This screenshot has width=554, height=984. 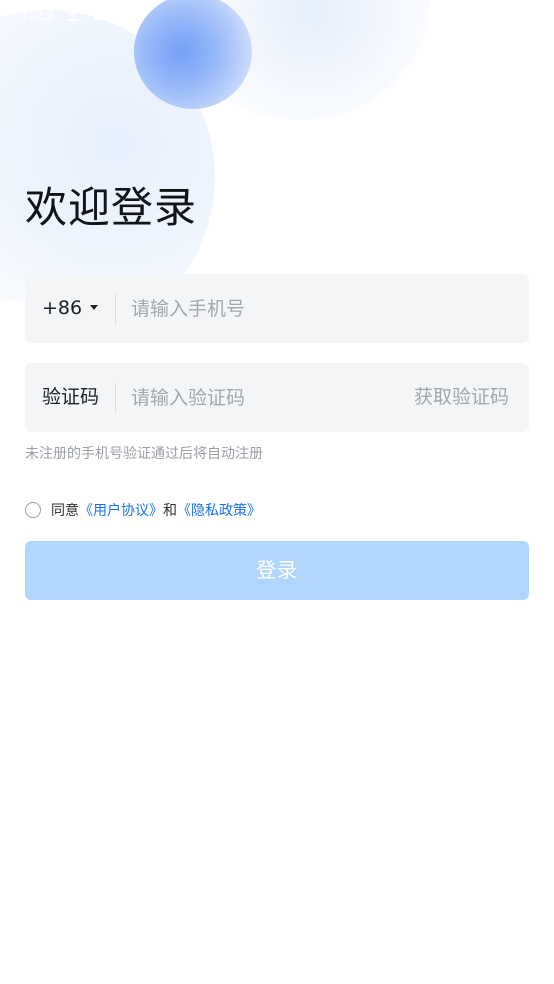 What do you see at coordinates (121, 511) in the screenshot?
I see `user-agreement-link: 《用户协议》` at bounding box center [121, 511].